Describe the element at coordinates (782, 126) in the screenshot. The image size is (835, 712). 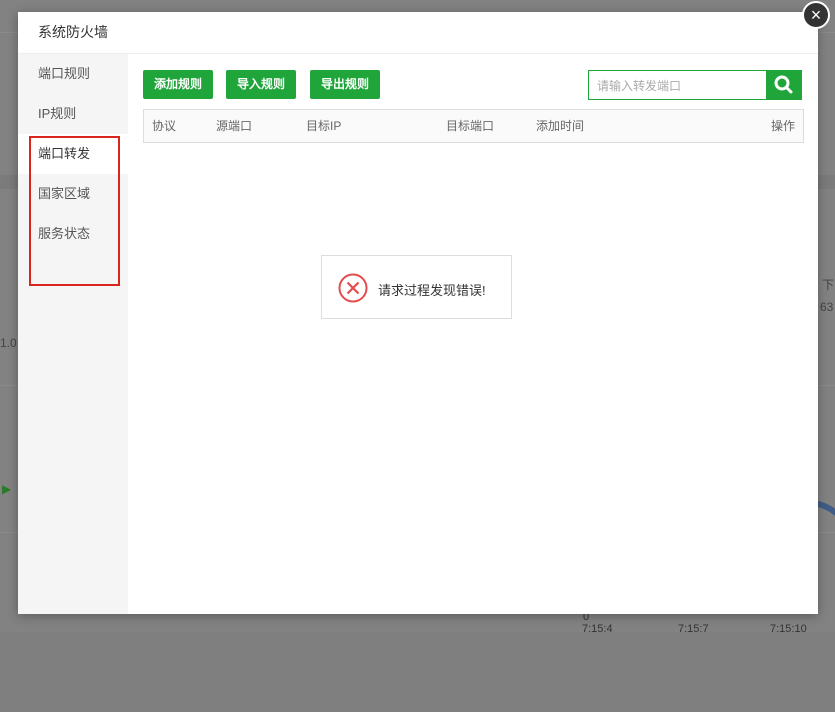
I see `column-actions: 操作` at that location.